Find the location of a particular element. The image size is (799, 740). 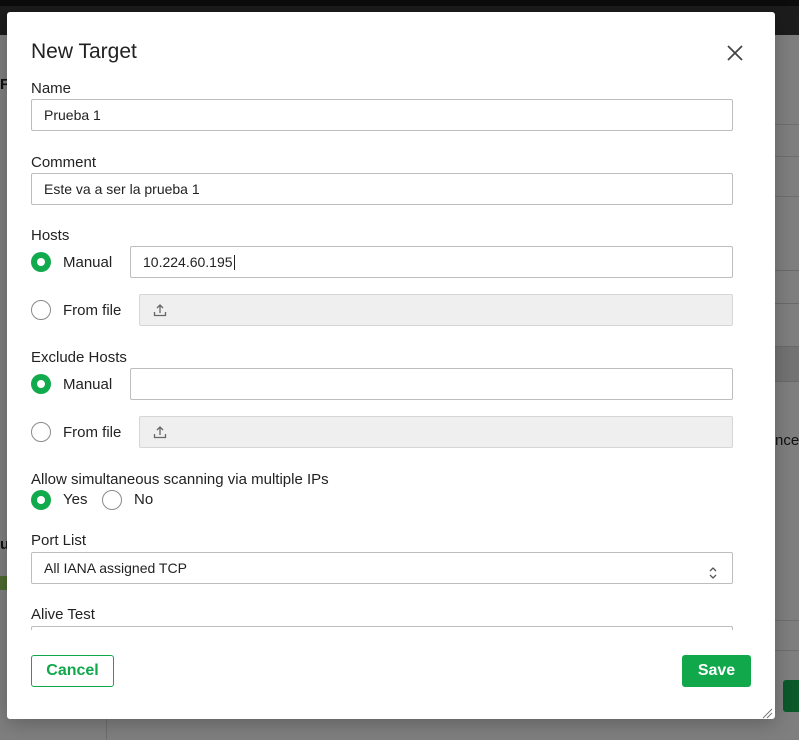

close-icon is located at coordinates (735, 53).